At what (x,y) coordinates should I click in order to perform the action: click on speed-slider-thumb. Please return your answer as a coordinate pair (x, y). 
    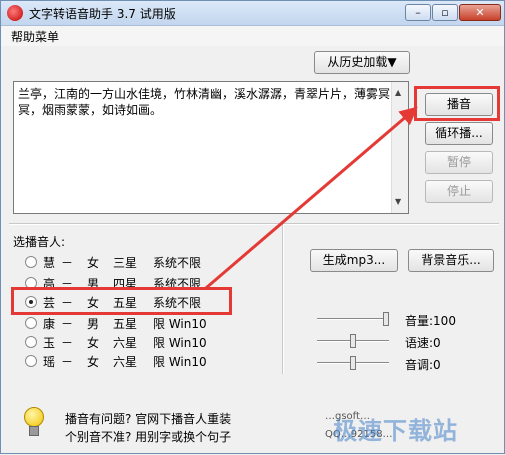
    Looking at the image, I should click on (353, 341).